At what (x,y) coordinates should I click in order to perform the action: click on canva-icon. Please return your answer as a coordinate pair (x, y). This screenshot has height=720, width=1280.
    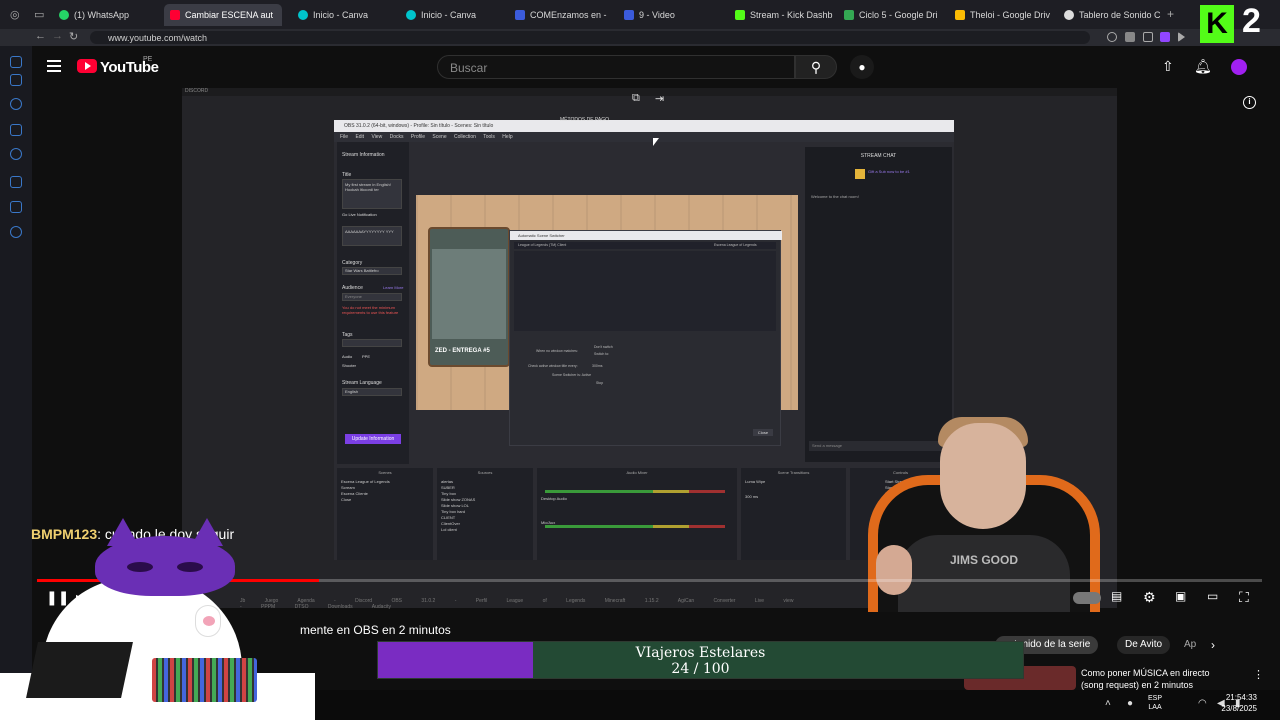
    Looking at the image, I should click on (411, 15).